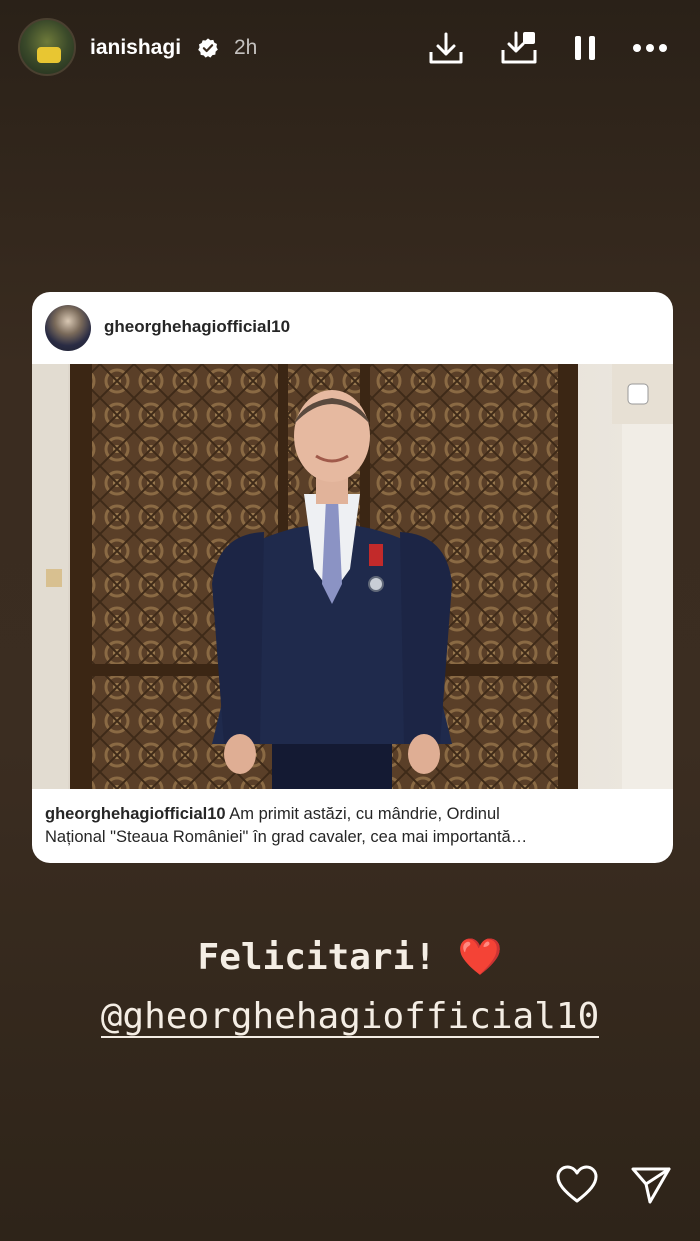  Describe the element at coordinates (327, 957) in the screenshot. I see `greeting-text: Felicitari!` at that location.